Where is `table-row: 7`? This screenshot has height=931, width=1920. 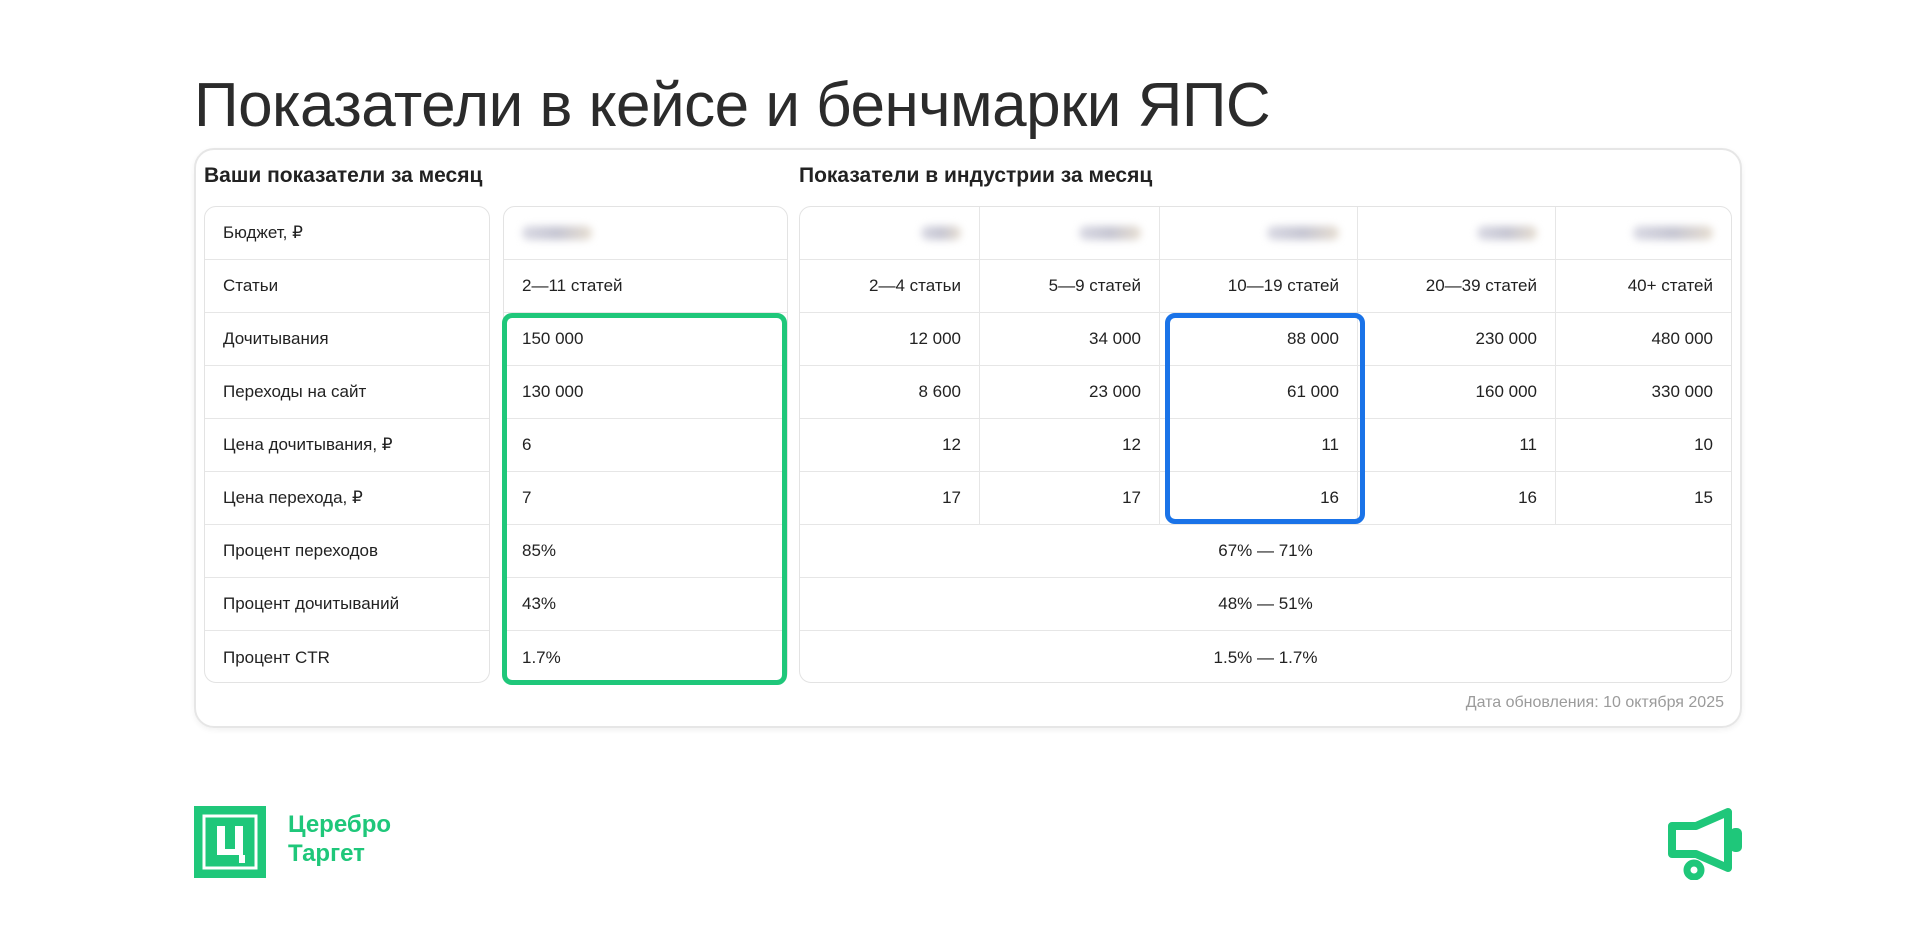
table-row: 7 is located at coordinates (645, 498).